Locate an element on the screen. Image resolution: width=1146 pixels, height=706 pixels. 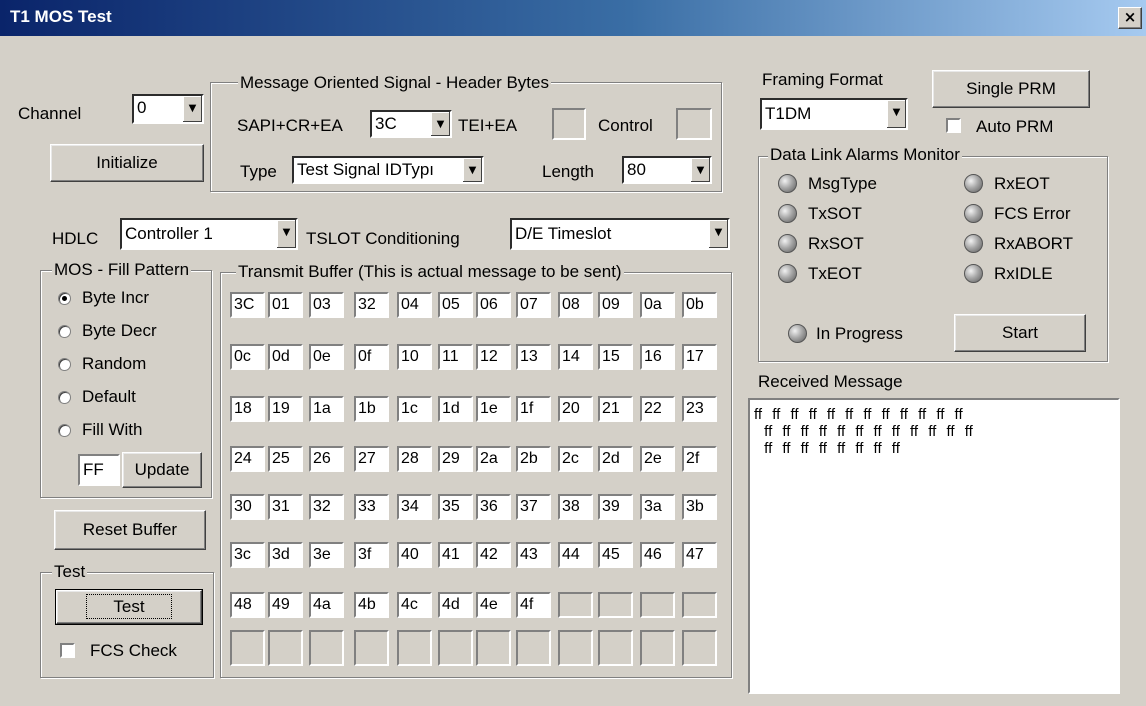
buffer-cell: 1f is located at coordinates (533, 409).